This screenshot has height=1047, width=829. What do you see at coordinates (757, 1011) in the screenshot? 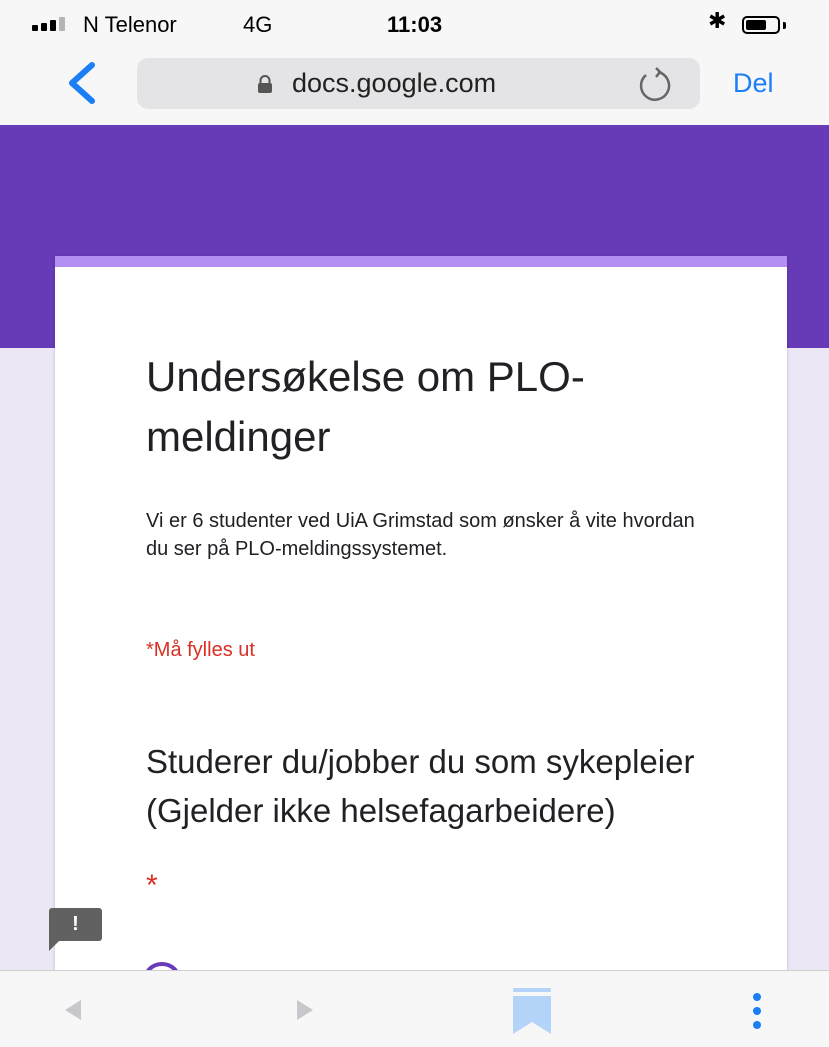
I see `more-icon` at bounding box center [757, 1011].